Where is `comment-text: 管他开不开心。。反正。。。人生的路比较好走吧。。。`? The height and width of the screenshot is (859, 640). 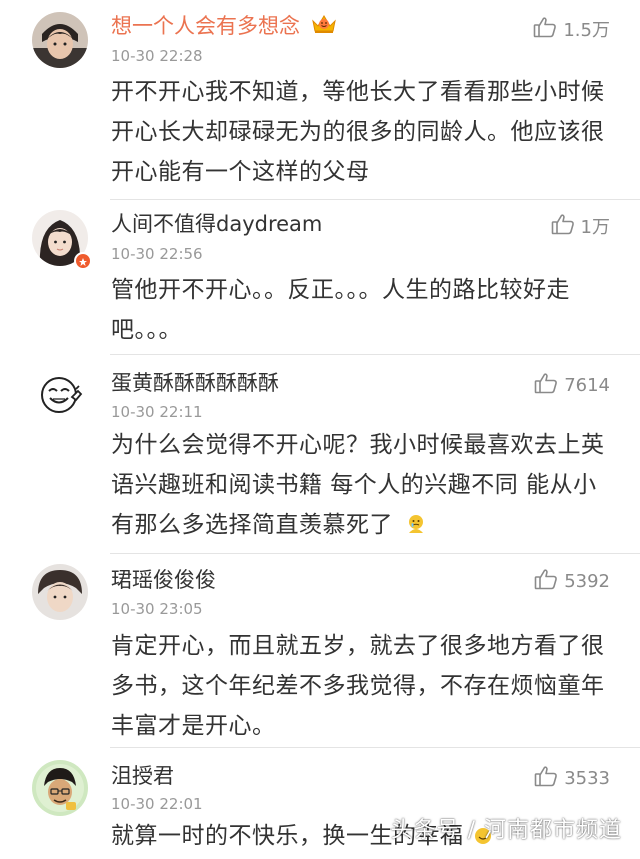
comment-text: 管他开不开心。。反正。。。人生的路比较好走吧。。。 is located at coordinates (340, 310).